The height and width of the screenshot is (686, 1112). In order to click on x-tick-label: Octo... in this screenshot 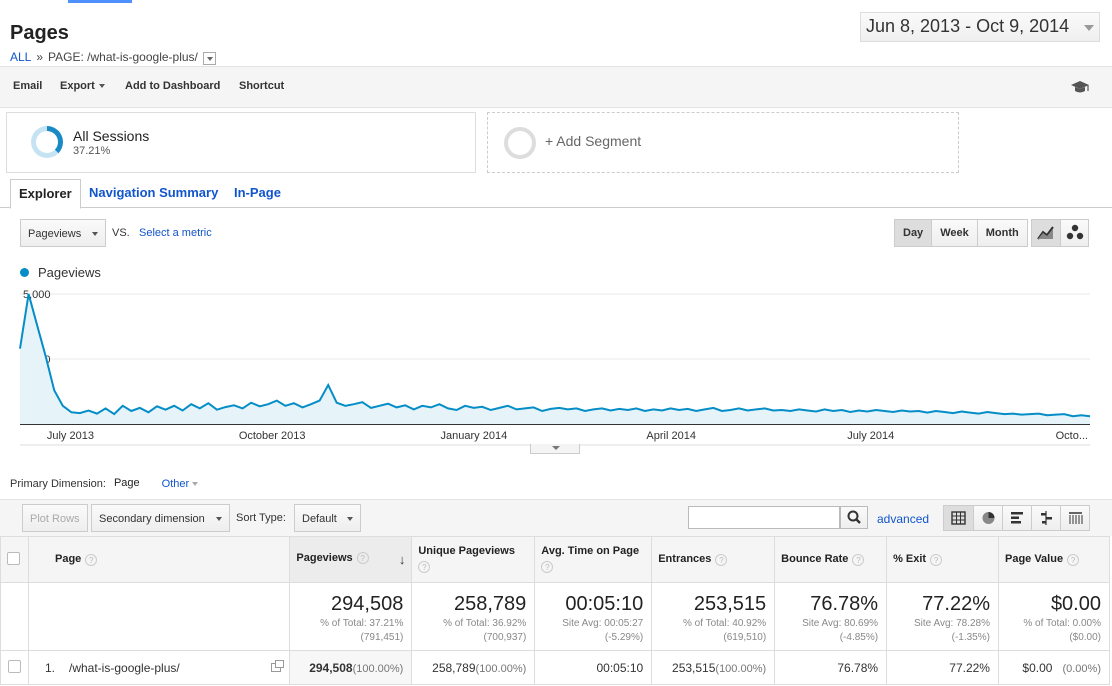, I will do `click(1072, 436)`.